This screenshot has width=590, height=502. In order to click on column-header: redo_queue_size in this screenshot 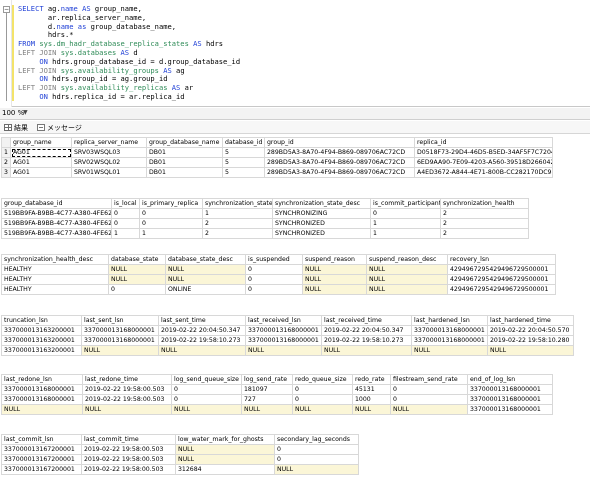, I will do `click(322, 379)`.